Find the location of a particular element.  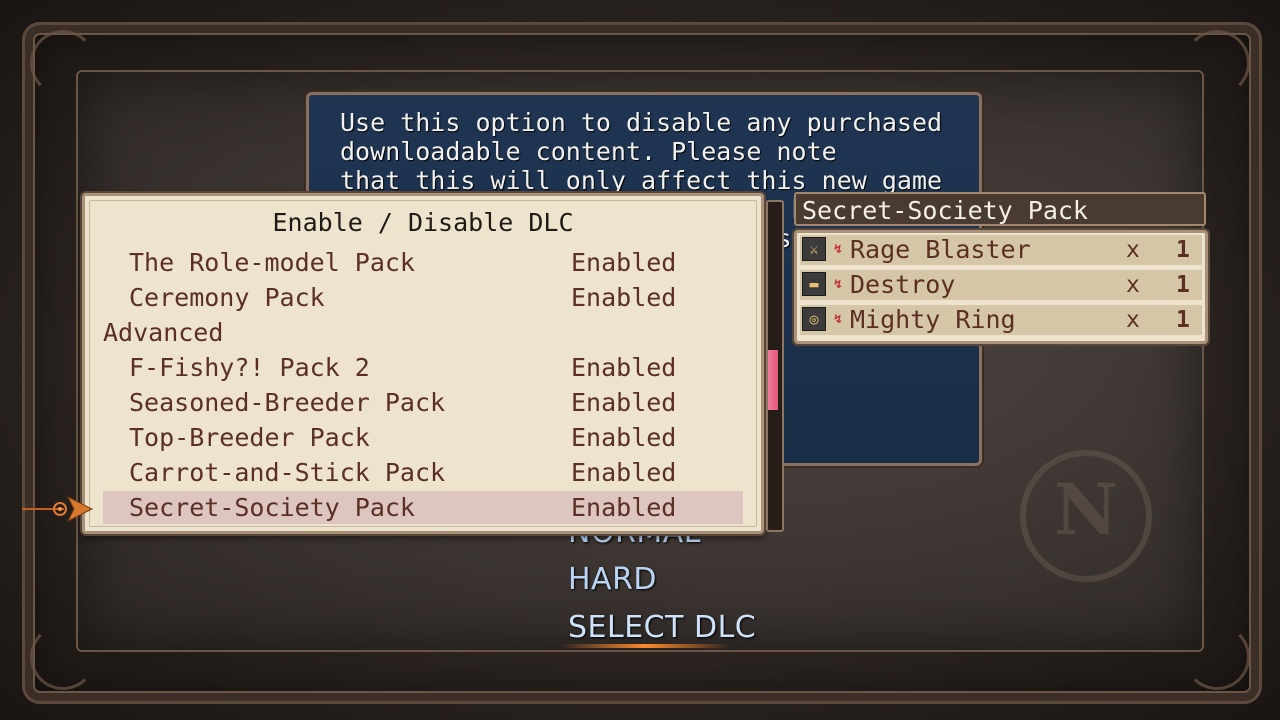

item-name: Mighty Ring is located at coordinates (933, 319).